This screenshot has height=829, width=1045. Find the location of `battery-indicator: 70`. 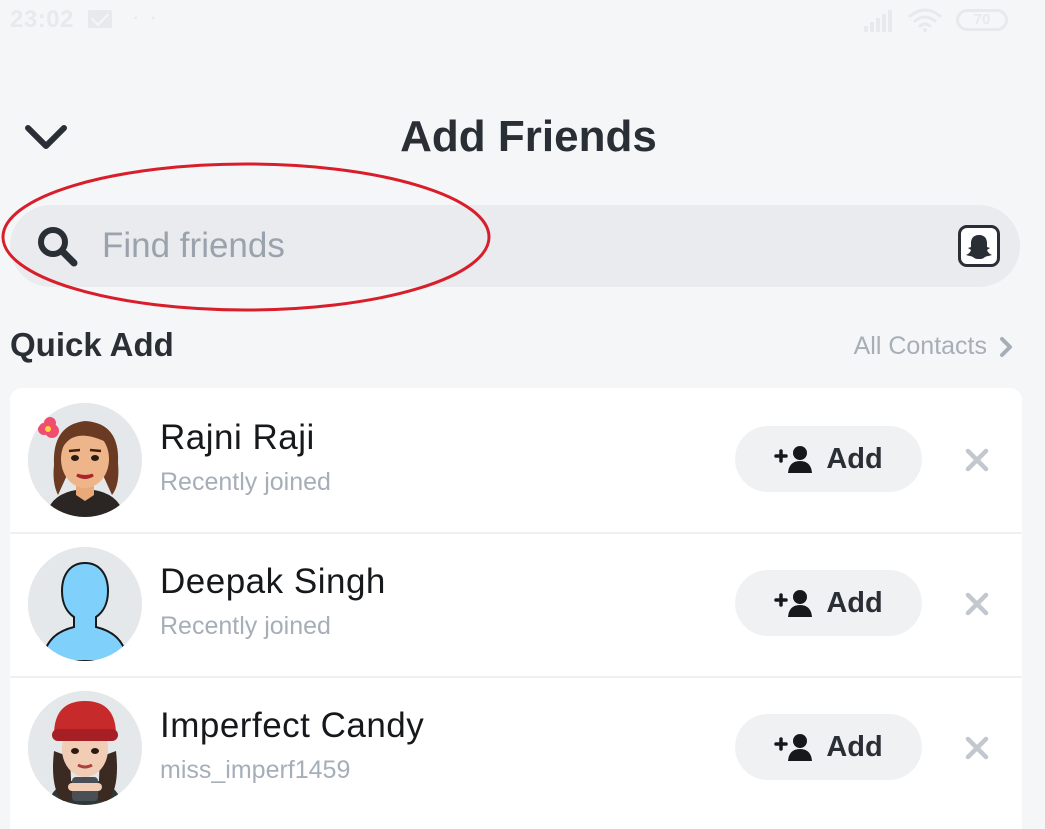

battery-indicator: 70 is located at coordinates (982, 20).